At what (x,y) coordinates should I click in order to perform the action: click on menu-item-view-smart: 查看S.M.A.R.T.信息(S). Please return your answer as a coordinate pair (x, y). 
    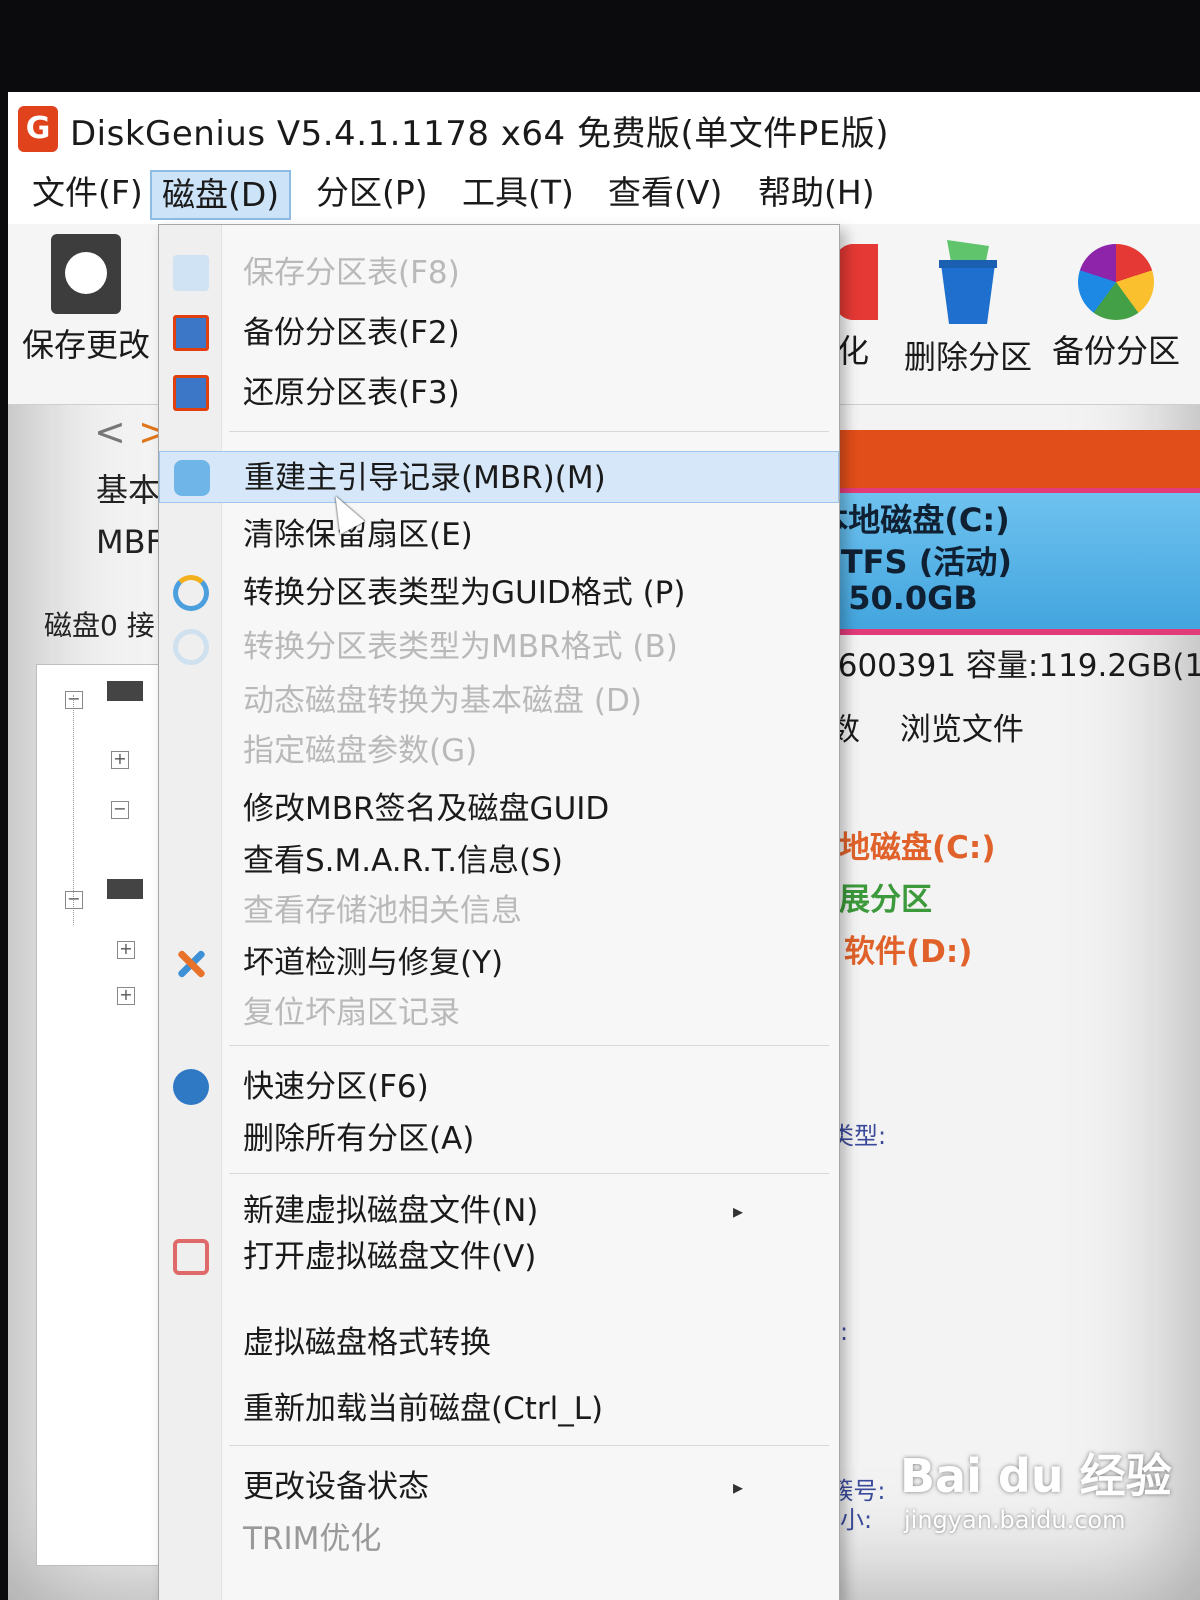
    Looking at the image, I should click on (499, 861).